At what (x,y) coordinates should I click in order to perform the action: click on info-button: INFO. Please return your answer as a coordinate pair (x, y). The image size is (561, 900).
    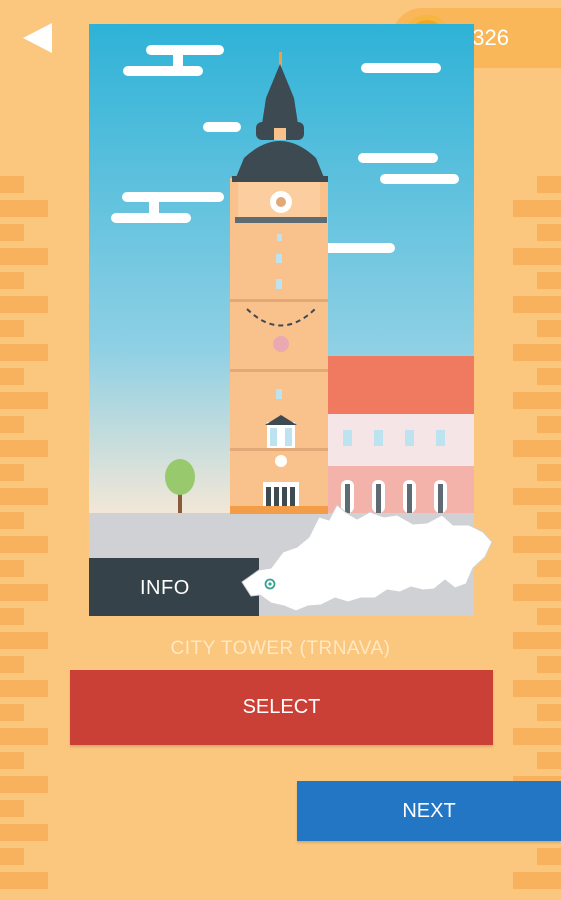
    Looking at the image, I should click on (174, 587).